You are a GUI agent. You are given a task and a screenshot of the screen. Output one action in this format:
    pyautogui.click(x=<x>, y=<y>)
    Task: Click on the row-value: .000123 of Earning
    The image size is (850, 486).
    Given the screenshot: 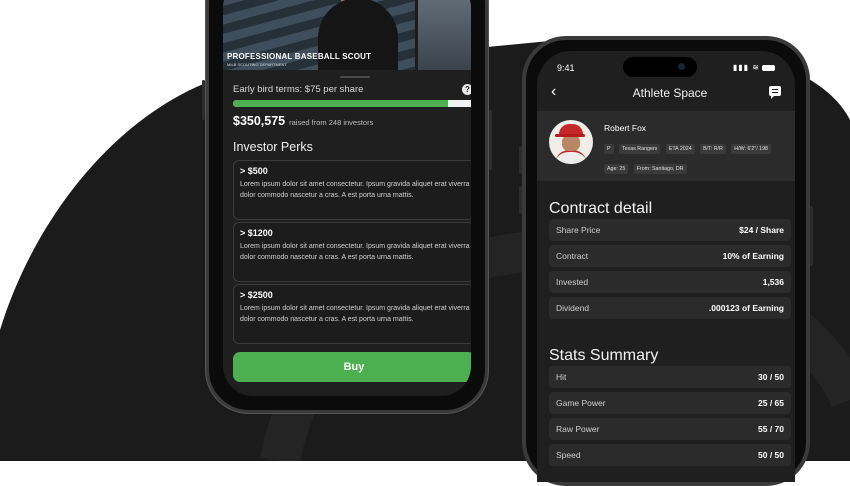 What is the action you would take?
    pyautogui.click(x=746, y=308)
    